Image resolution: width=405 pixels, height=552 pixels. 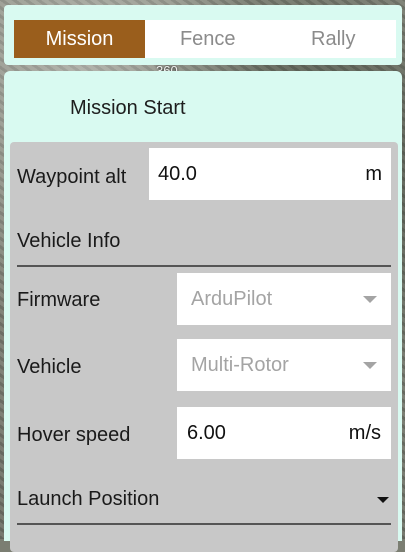 I want to click on firmware-label: Firmware, so click(x=59, y=300).